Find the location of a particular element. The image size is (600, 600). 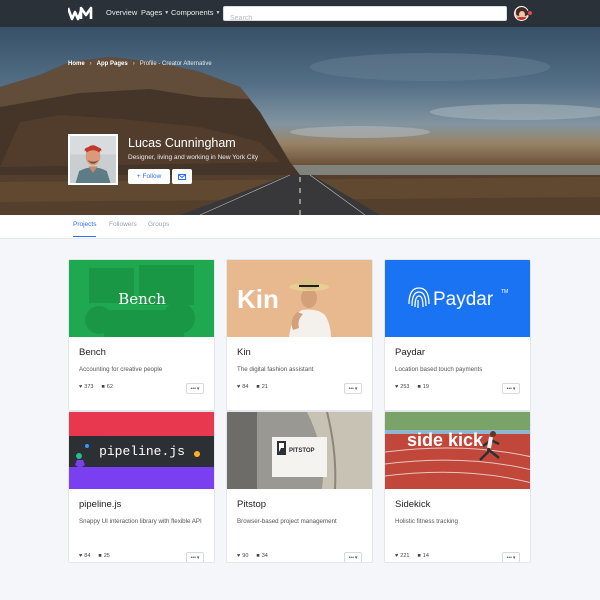

search-input is located at coordinates (365, 18).